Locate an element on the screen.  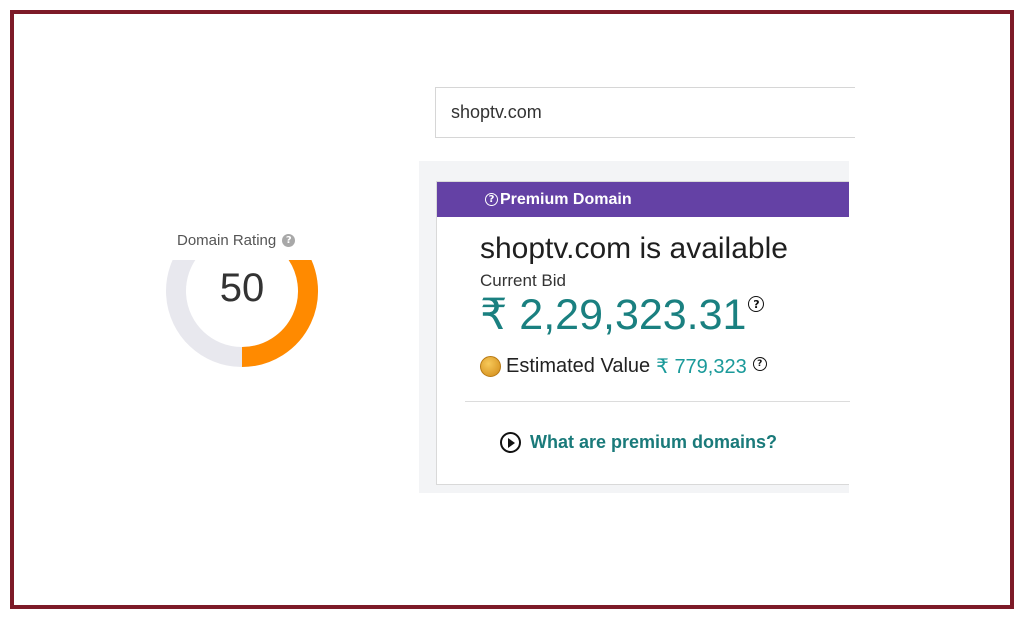
domain-rating-label: Domain Rating ? is located at coordinates (236, 240).